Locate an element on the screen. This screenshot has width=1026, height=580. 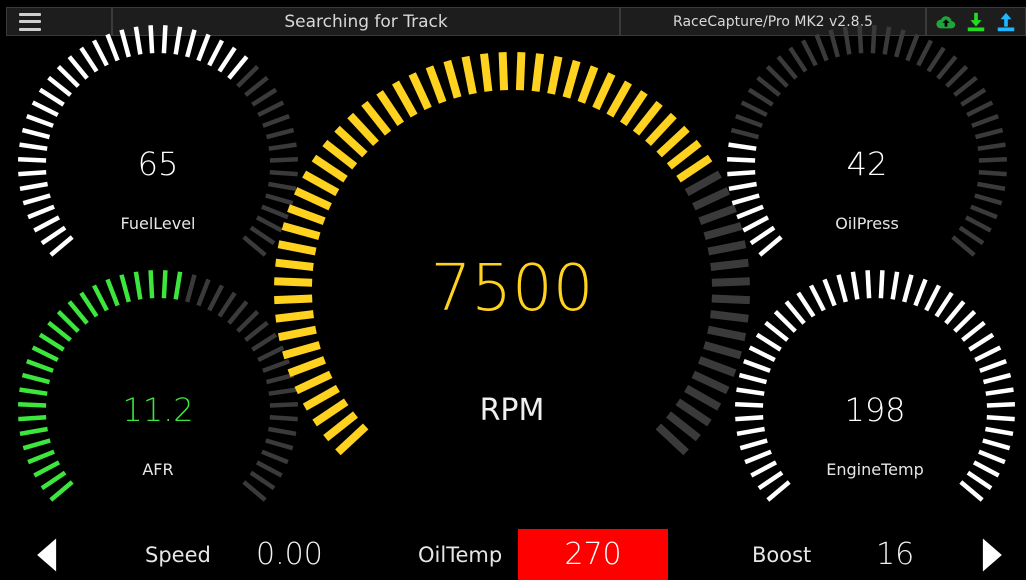
boost-value: 16 is located at coordinates (895, 554).